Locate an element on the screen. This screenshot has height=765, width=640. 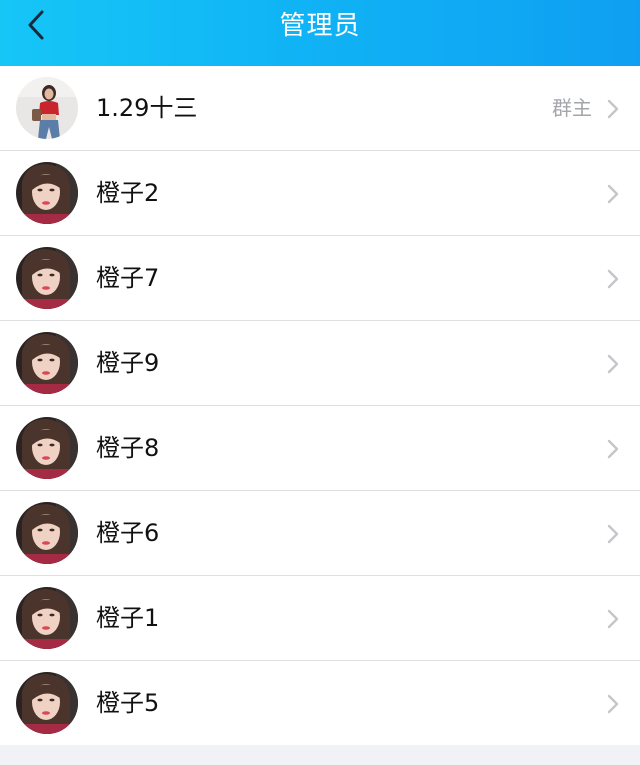
admin-row-owner: 1.29十三 群主 is located at coordinates (320, 108).